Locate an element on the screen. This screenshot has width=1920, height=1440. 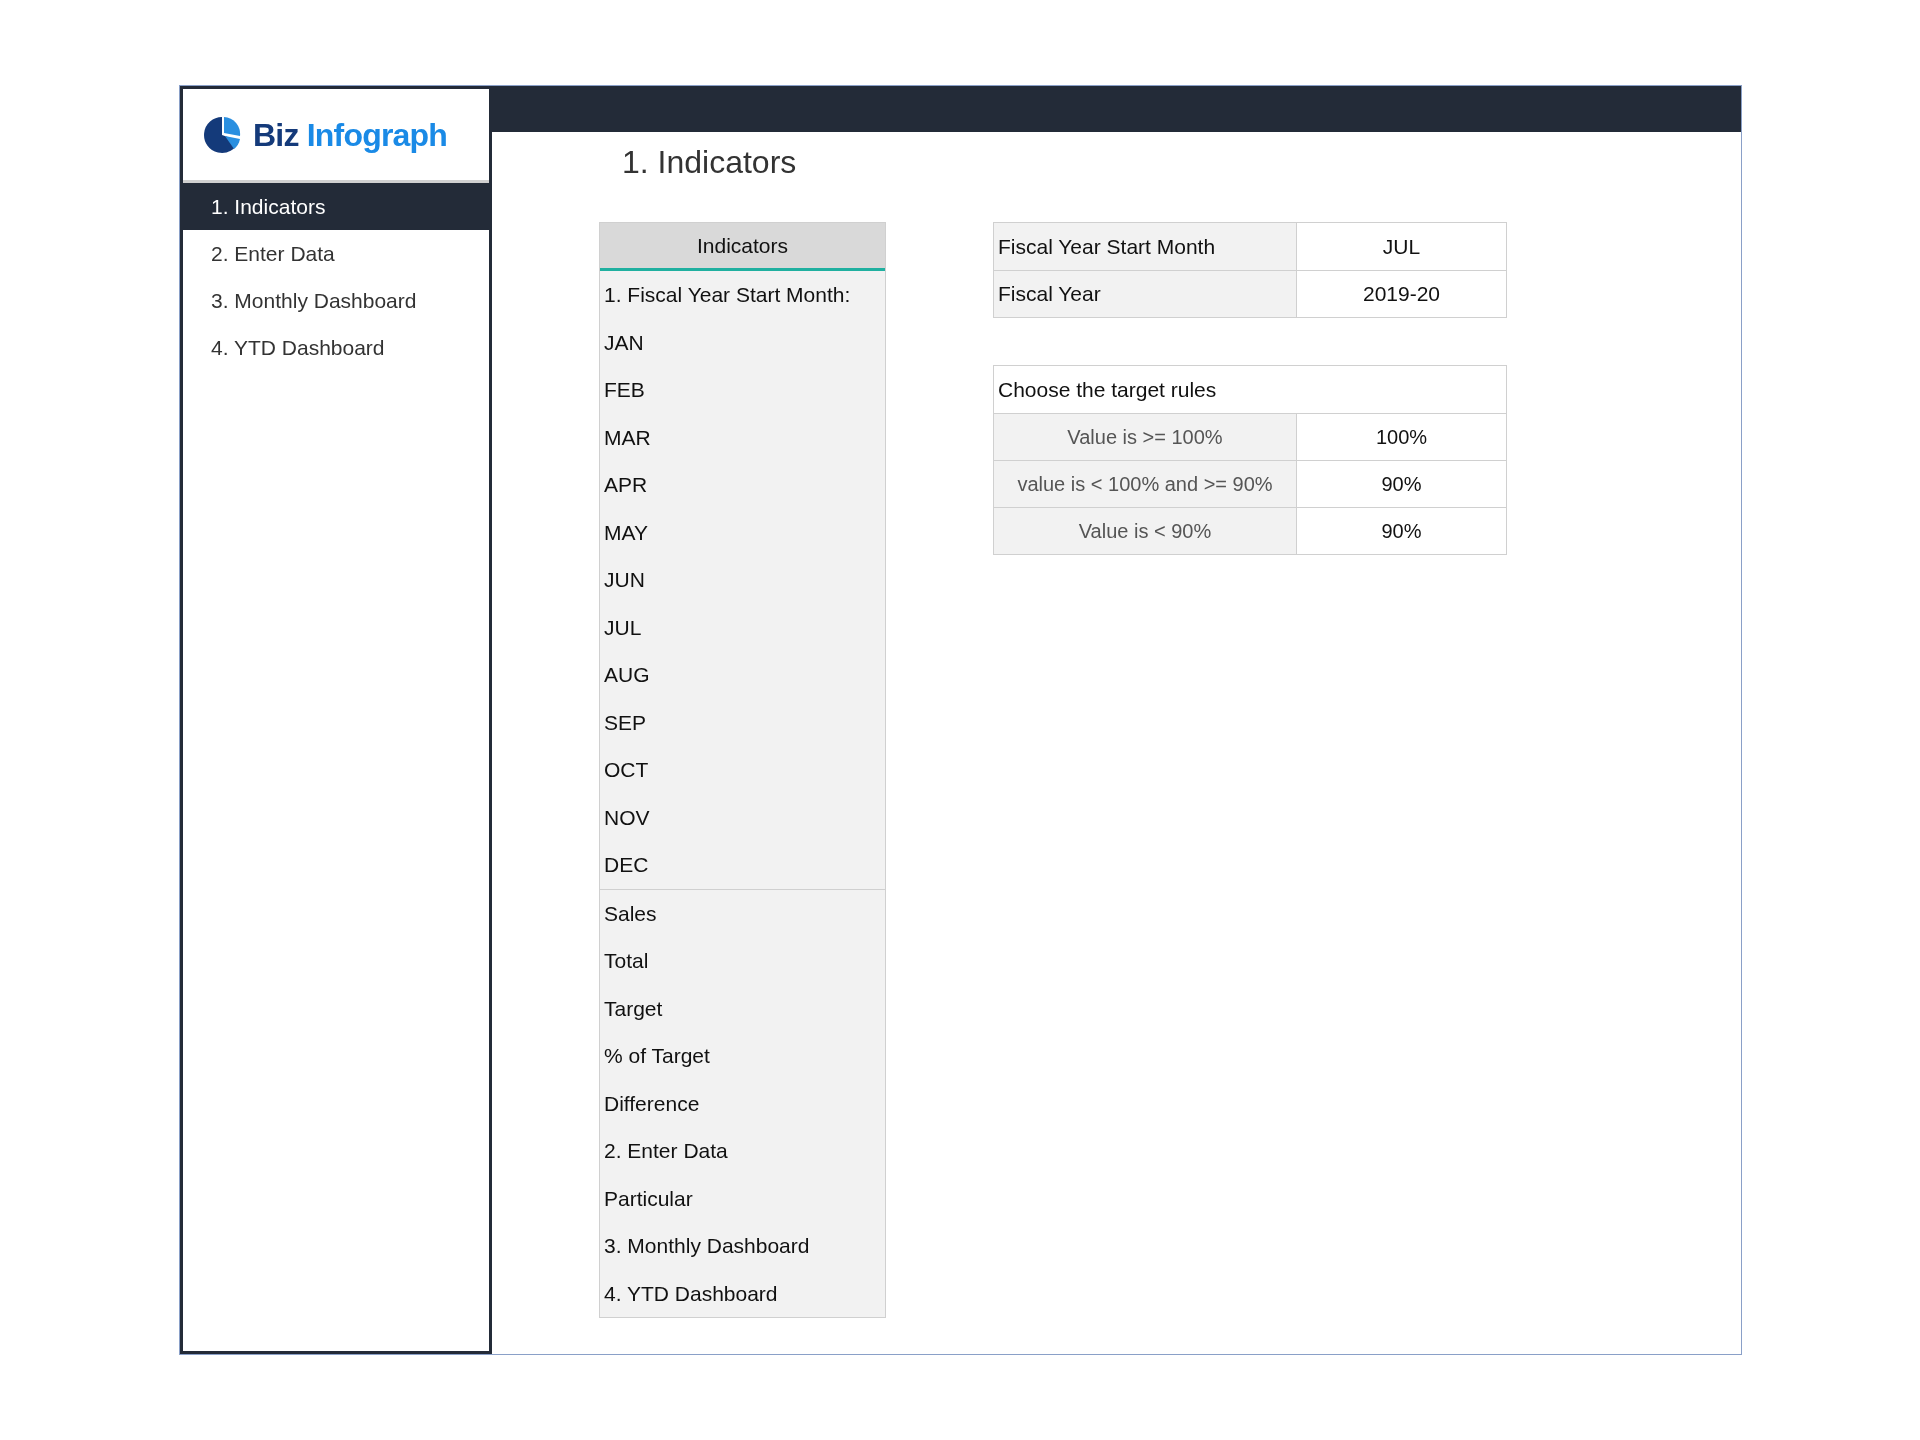
table-cell-text: APR is located at coordinates (626, 485).